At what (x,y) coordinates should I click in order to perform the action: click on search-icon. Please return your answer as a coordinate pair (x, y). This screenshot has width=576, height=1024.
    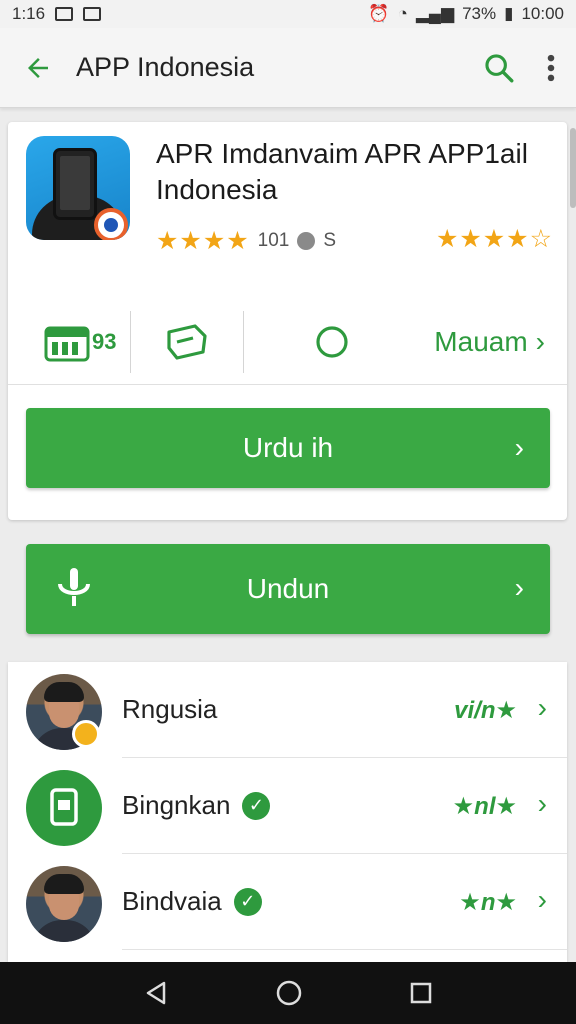
    Looking at the image, I should click on (499, 68).